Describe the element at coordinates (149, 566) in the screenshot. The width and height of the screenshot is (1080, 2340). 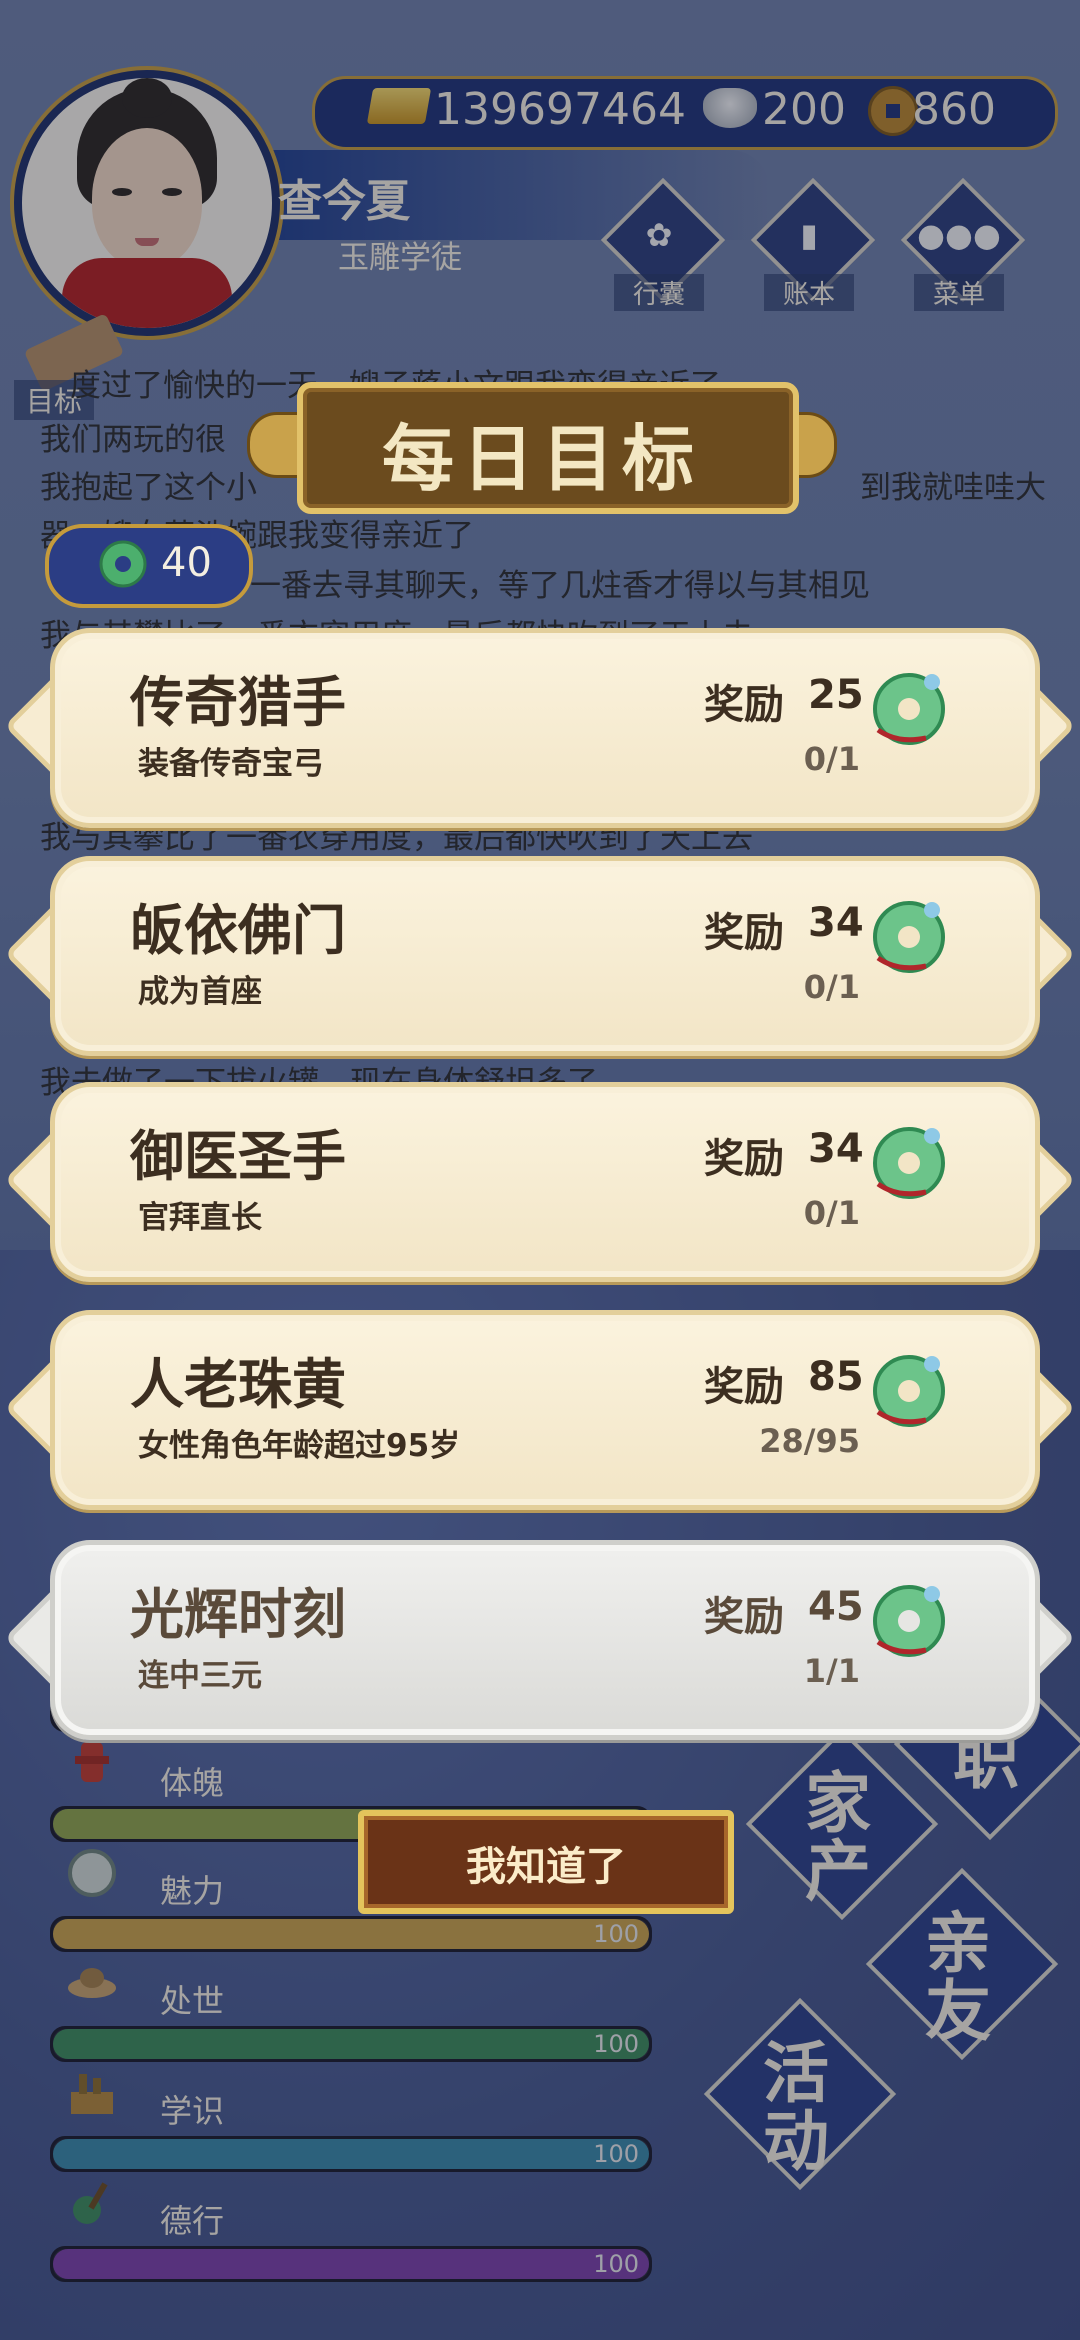
I see `points-badge: 40` at that location.